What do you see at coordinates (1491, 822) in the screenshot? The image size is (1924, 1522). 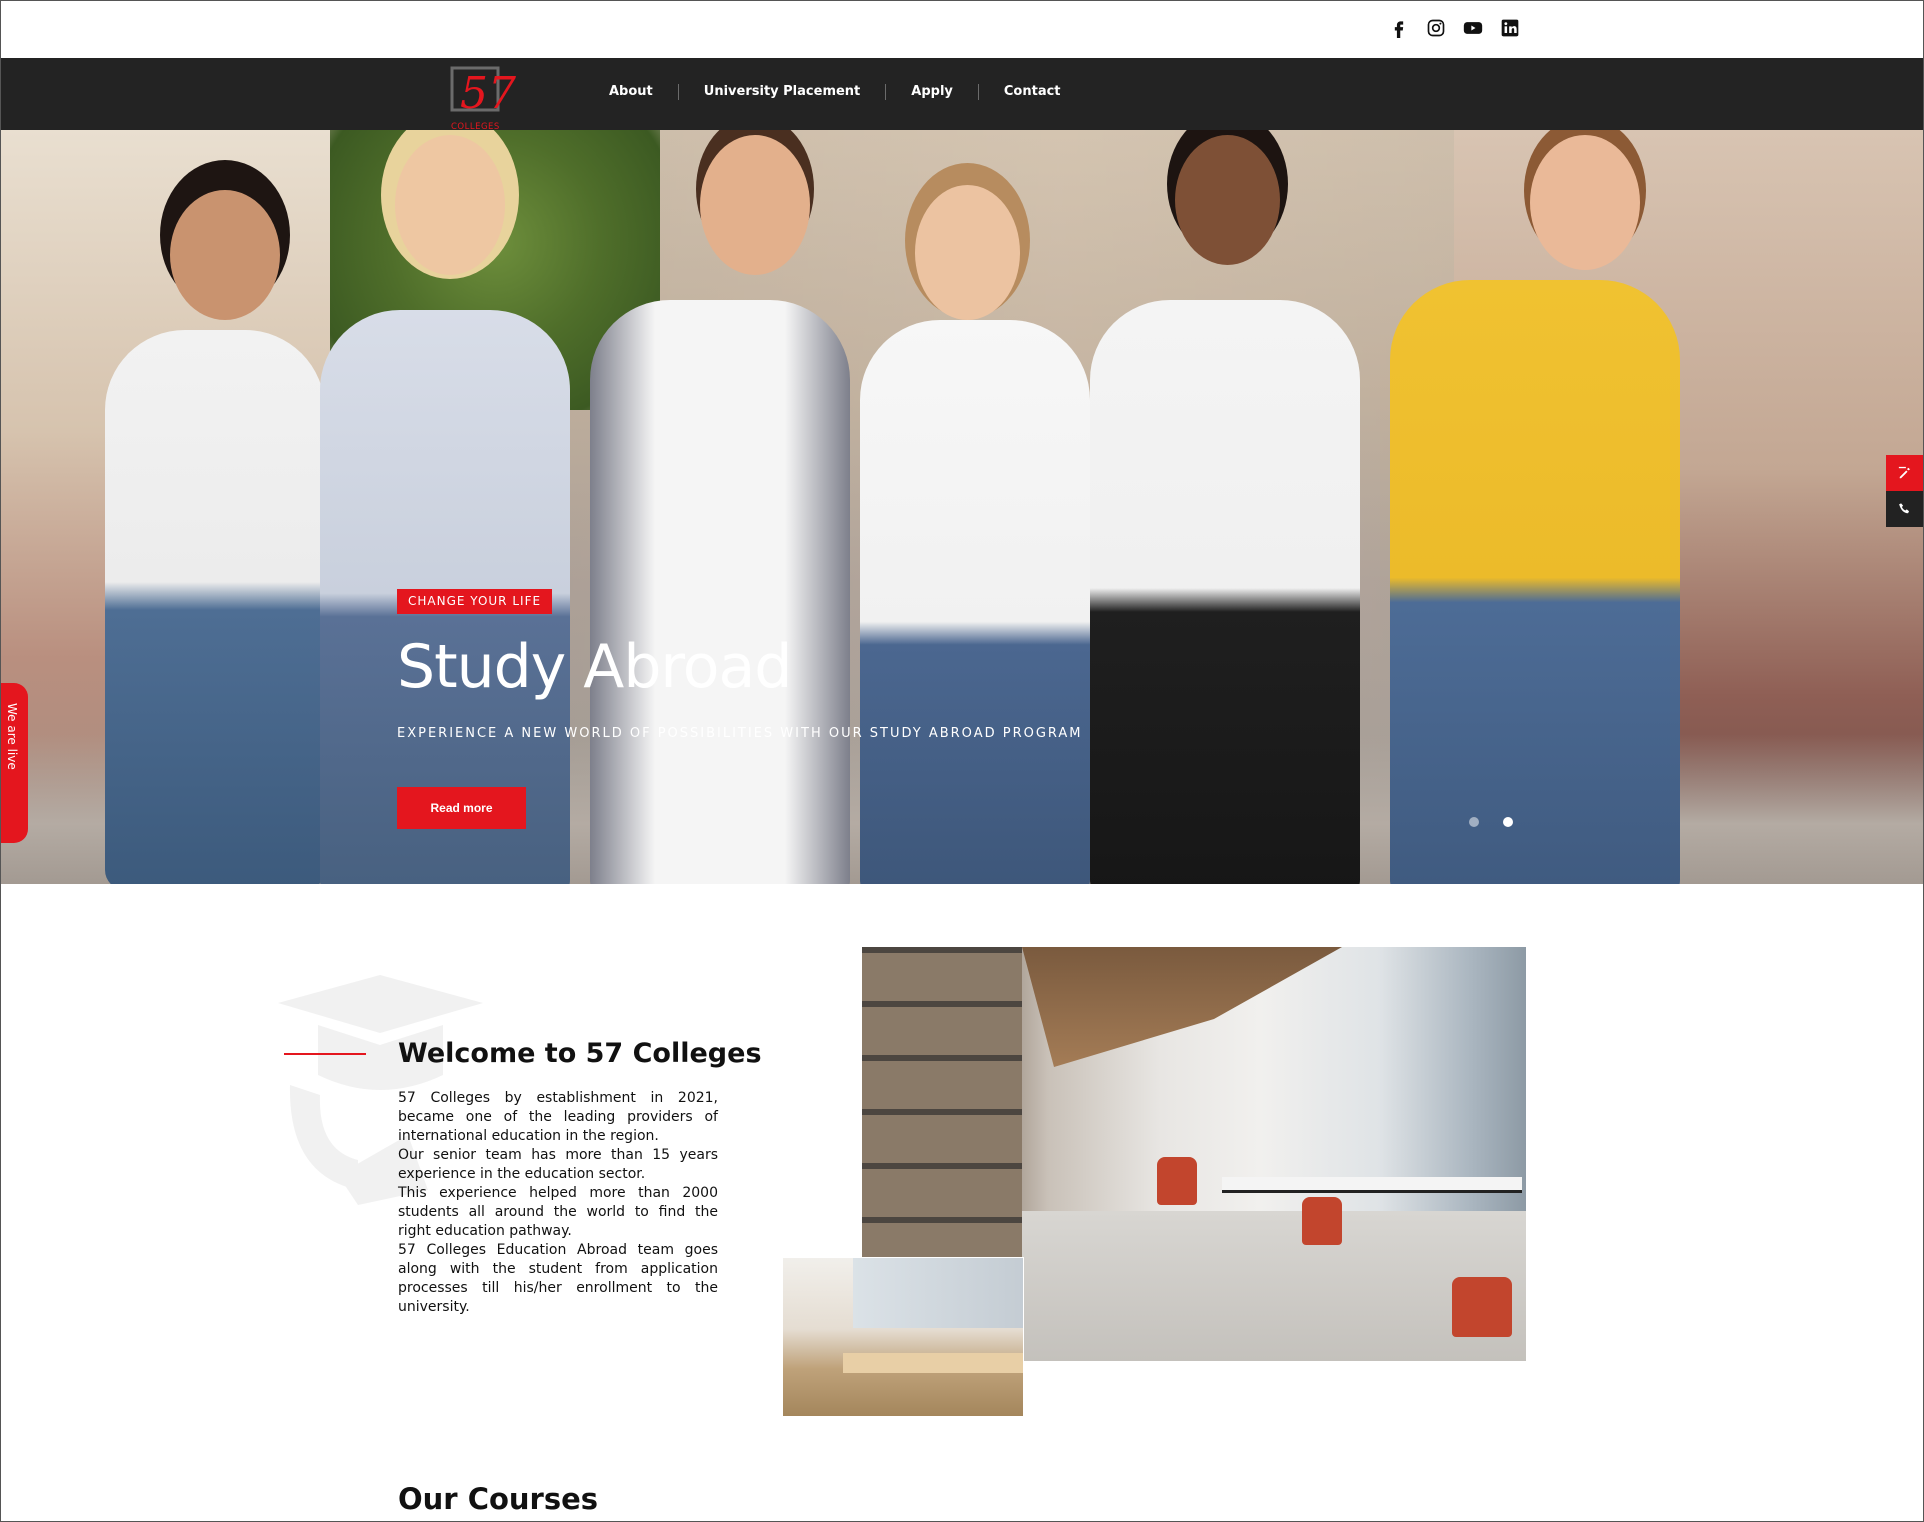 I see `slider-dots` at bounding box center [1491, 822].